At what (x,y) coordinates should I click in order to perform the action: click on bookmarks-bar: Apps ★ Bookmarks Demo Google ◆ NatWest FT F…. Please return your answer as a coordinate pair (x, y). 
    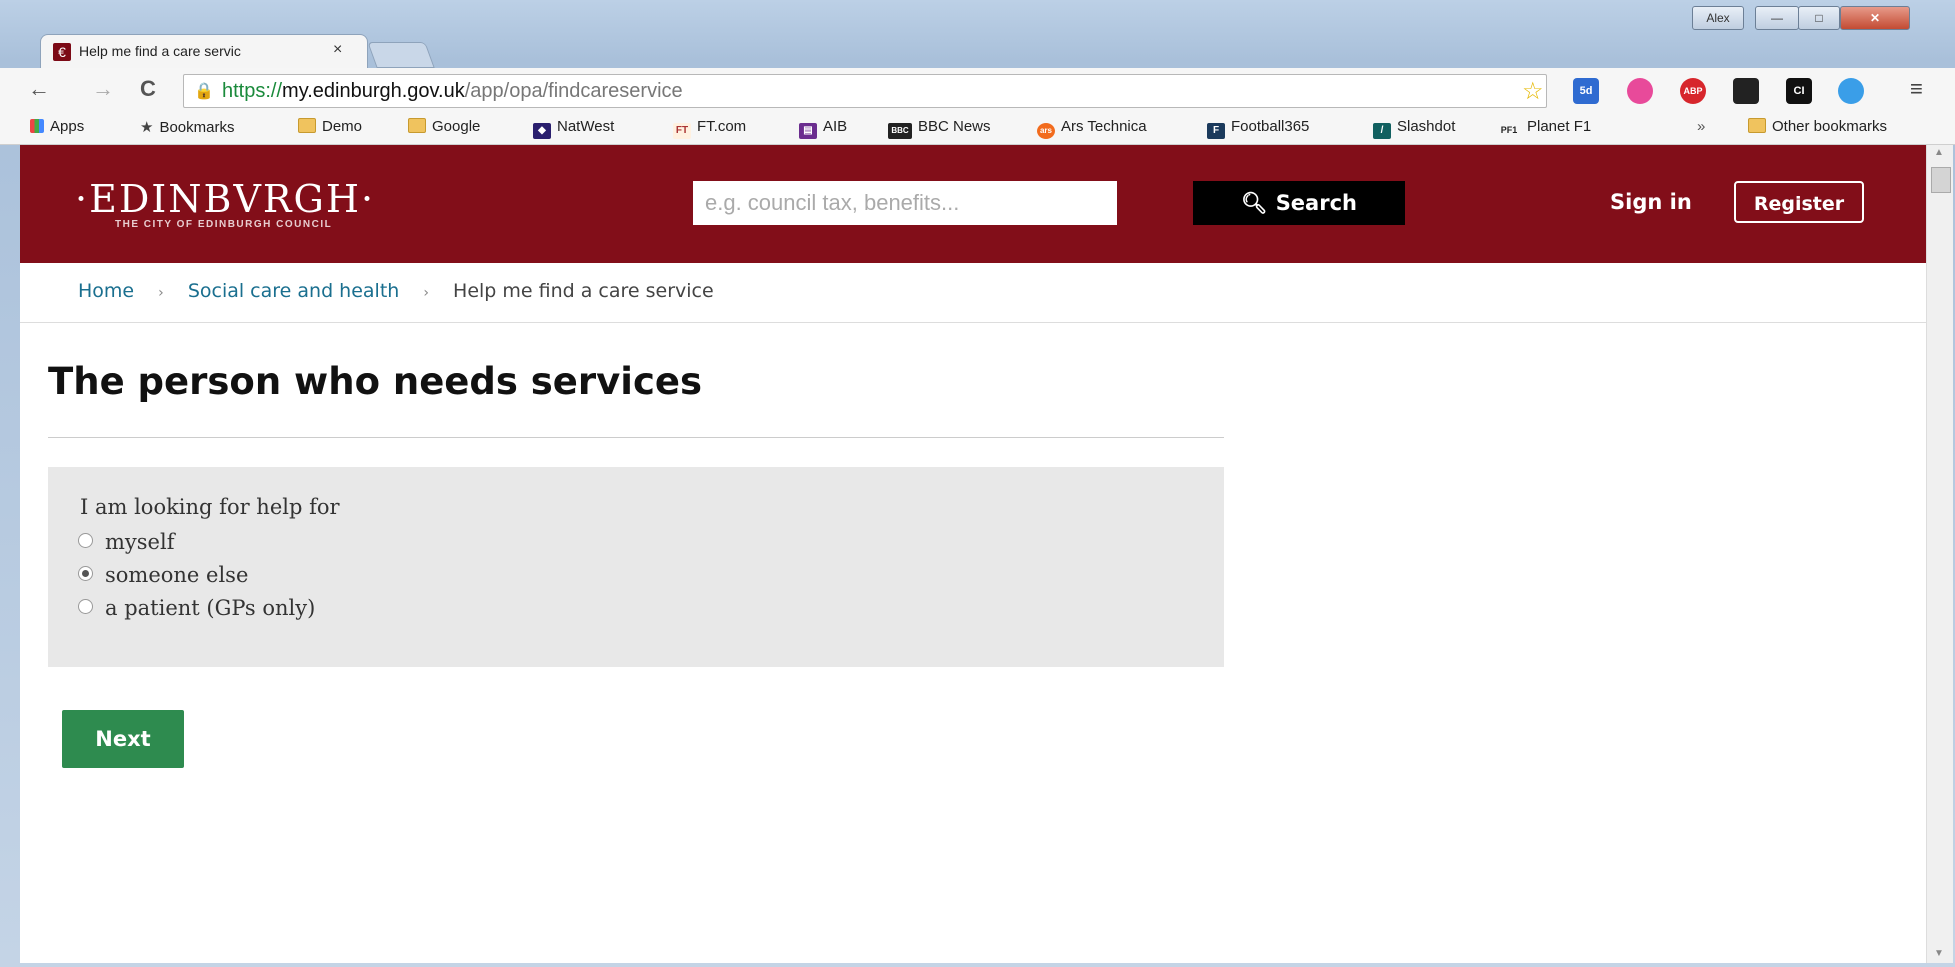
    Looking at the image, I should click on (977, 128).